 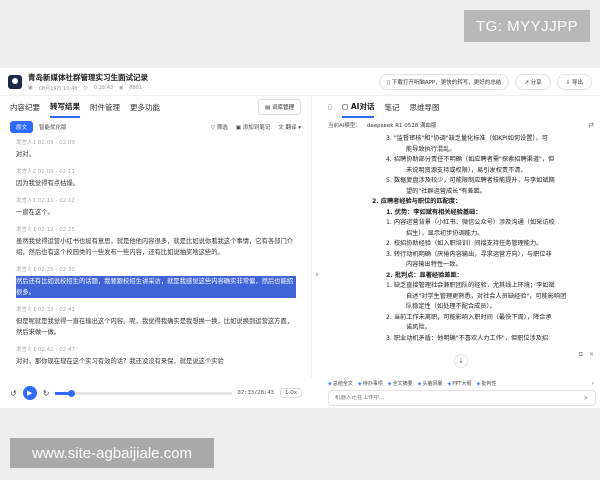 What do you see at coordinates (112, 453) in the screenshot?
I see `site-watermark: www.site-agbaijiale.com` at bounding box center [112, 453].